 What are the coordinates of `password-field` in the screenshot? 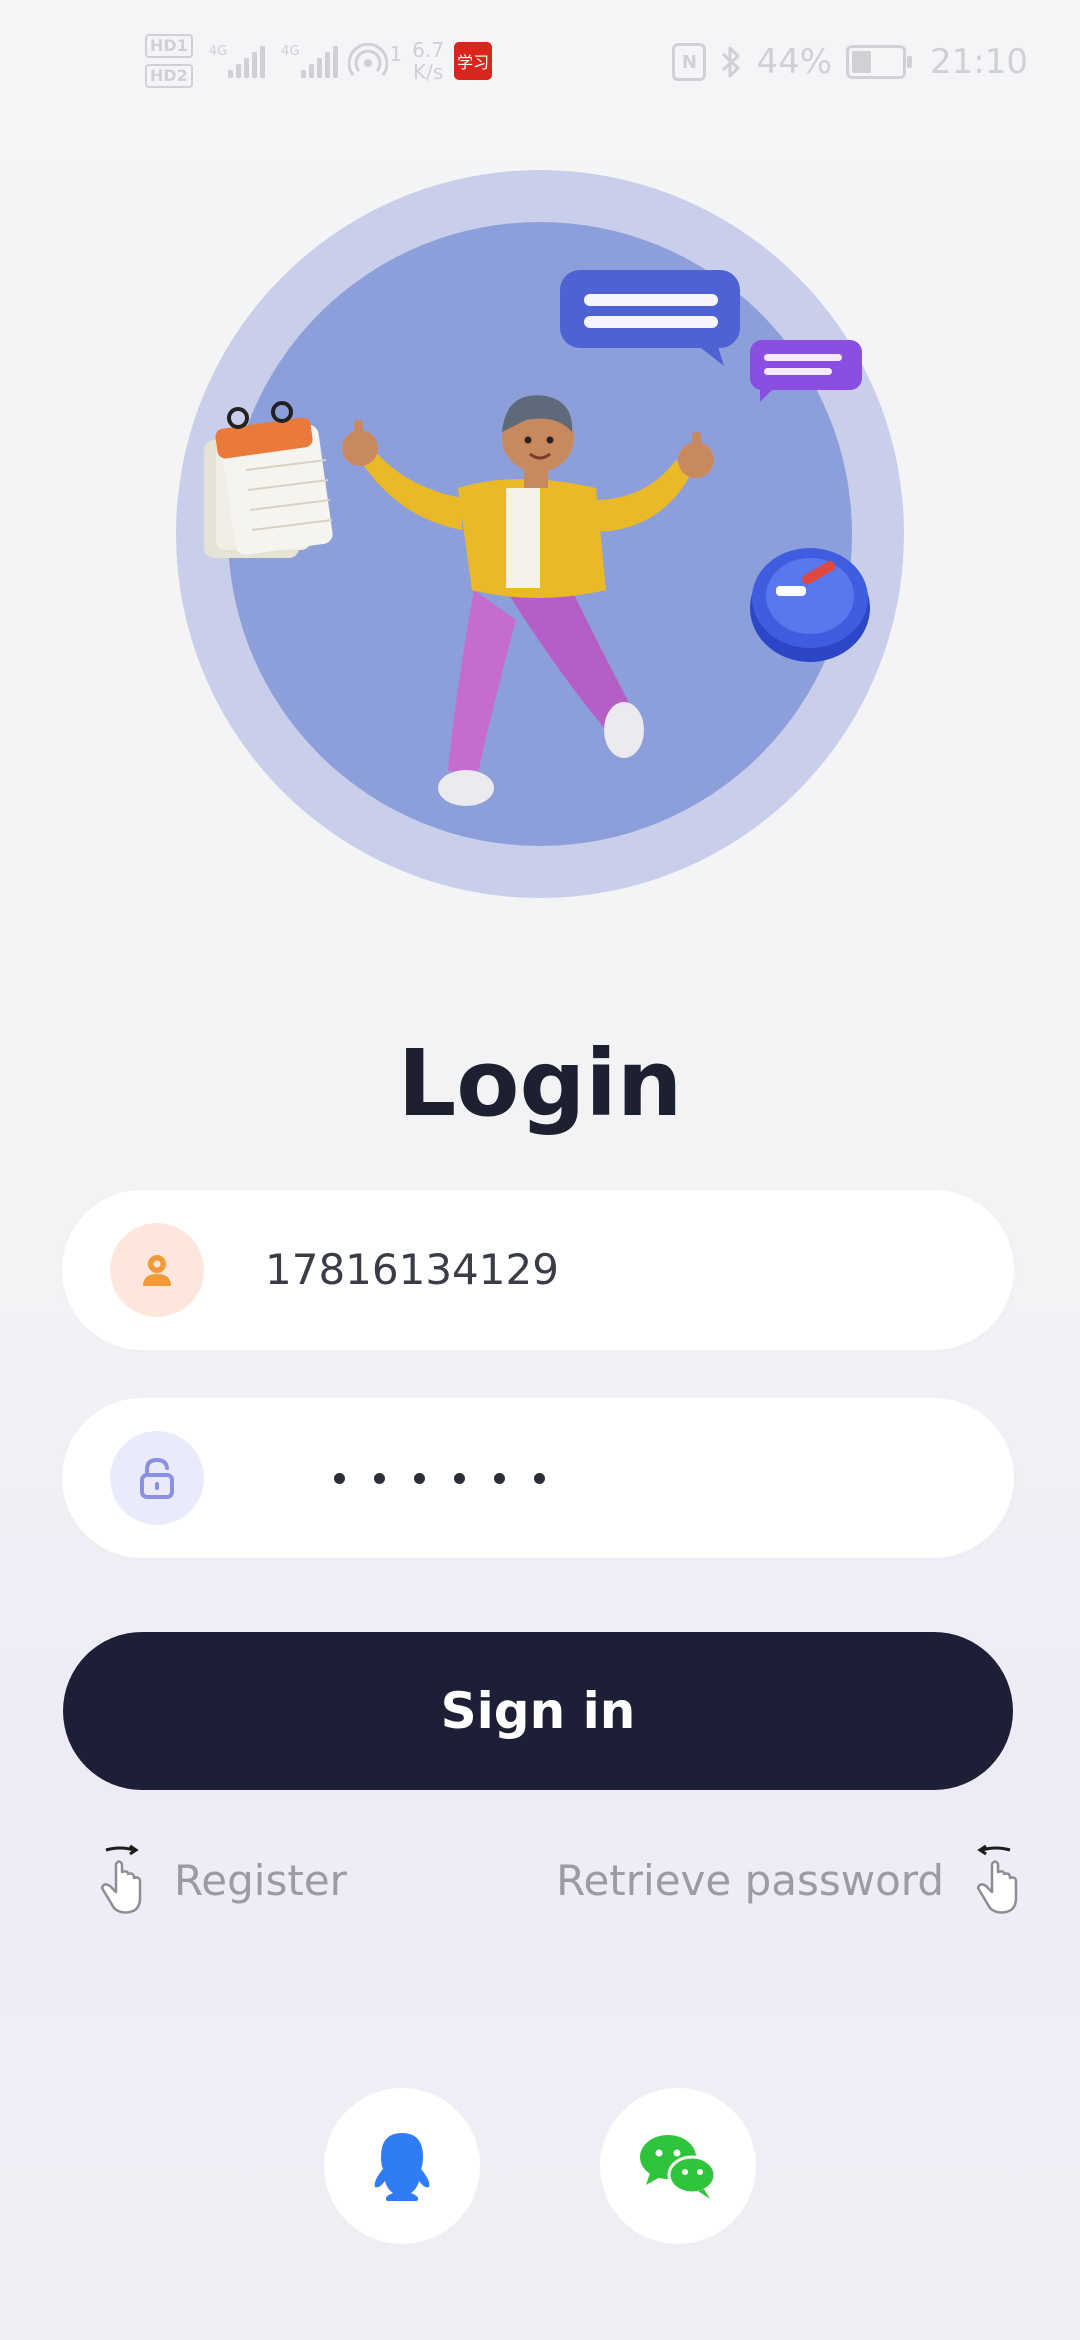 It's located at (538, 1478).